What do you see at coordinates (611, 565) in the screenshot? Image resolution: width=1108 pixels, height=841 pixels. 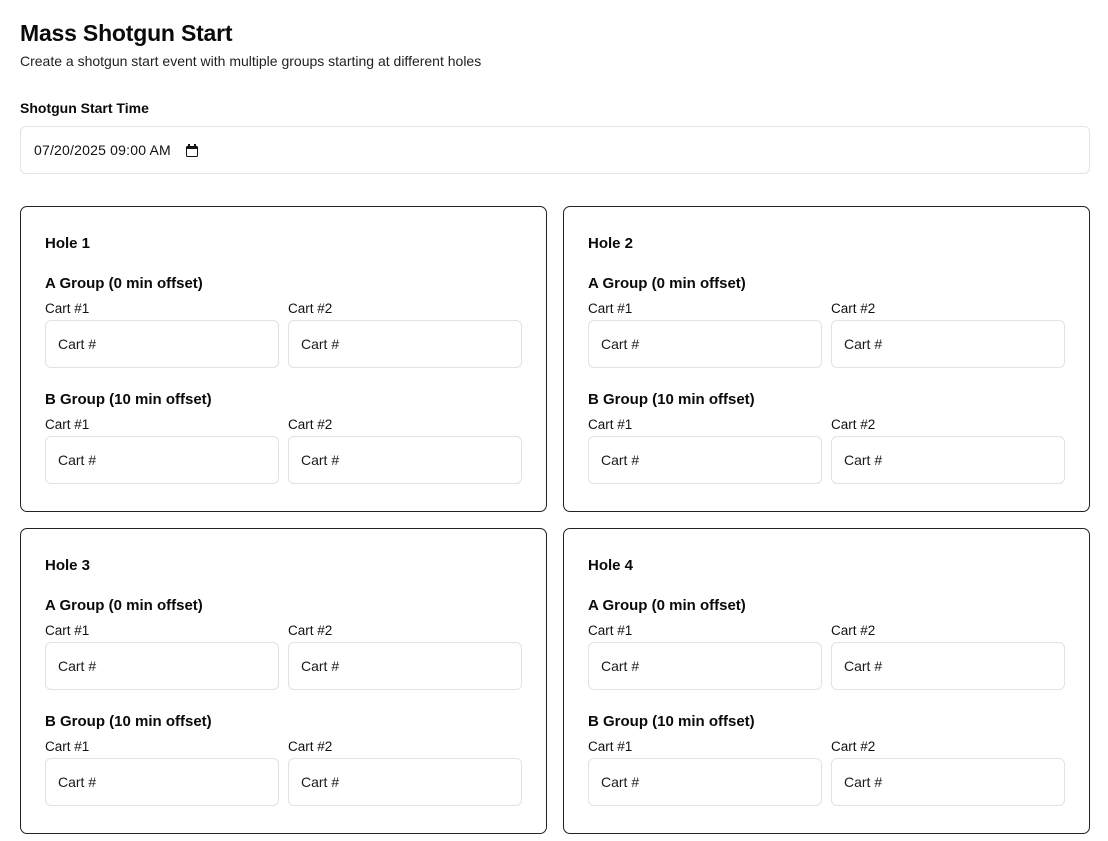 I see `hole-title: Hole 4` at bounding box center [611, 565].